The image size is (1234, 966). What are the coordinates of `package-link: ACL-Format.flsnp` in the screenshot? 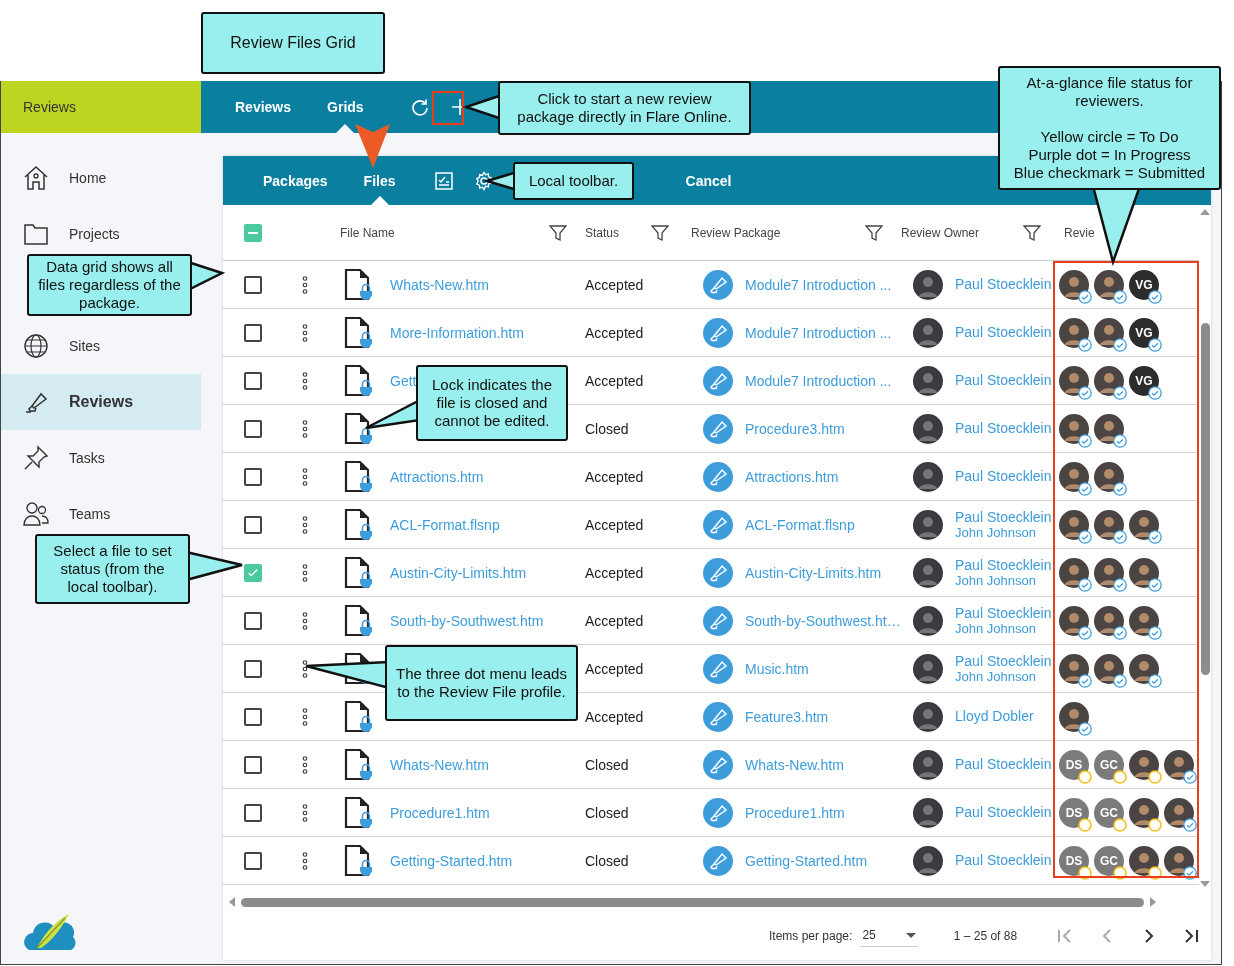 It's located at (800, 524).